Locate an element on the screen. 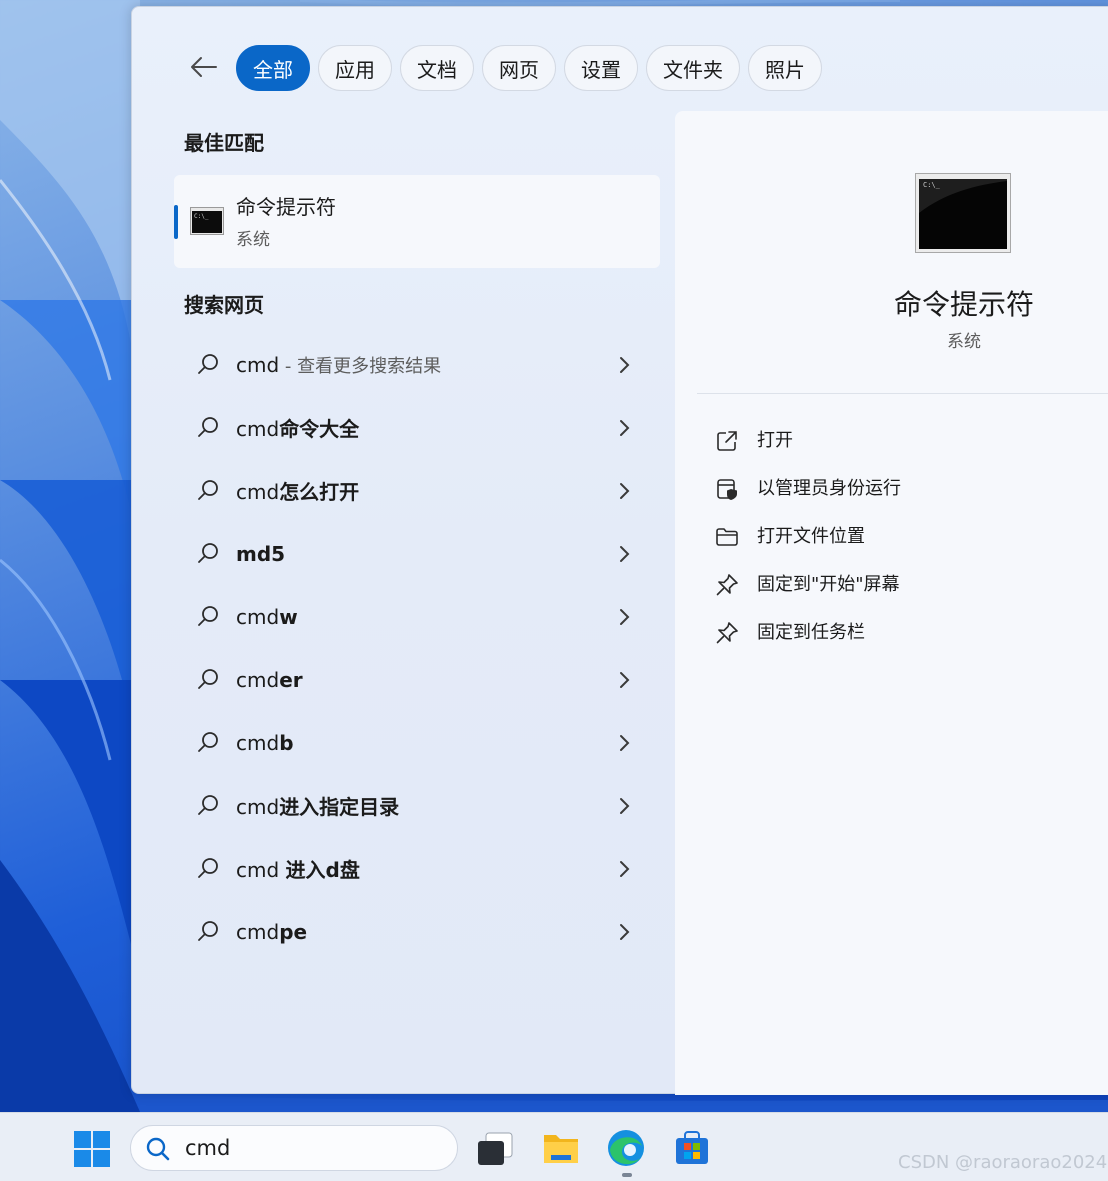 Image resolution: width=1108 pixels, height=1181 pixels. detail-title: 命令提示符 is located at coordinates (963, 304).